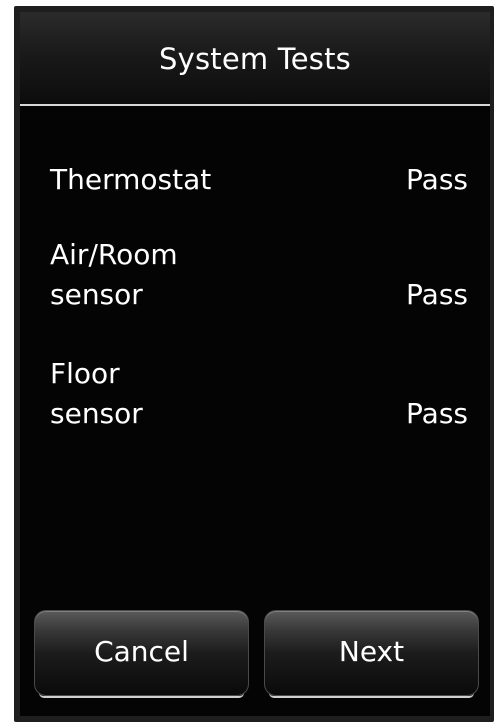  Describe the element at coordinates (114, 254) in the screenshot. I see `test-label-line: Air/Room` at that location.